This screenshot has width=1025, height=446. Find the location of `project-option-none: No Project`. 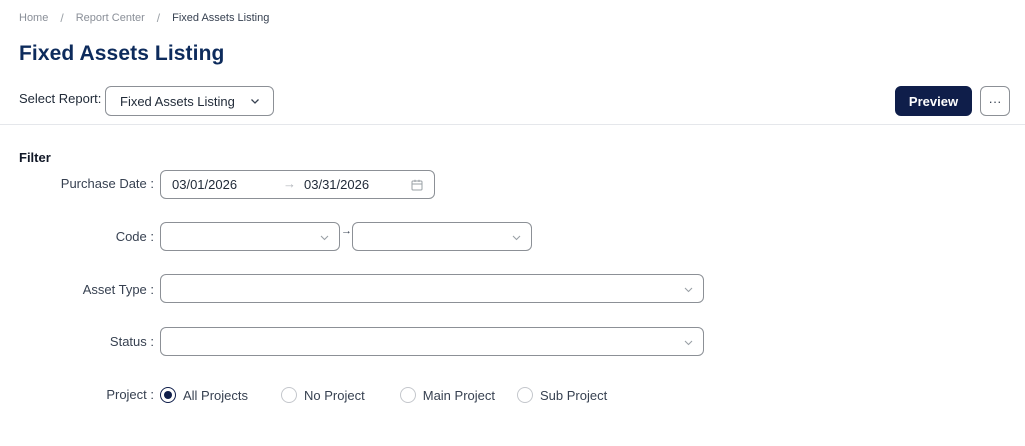

project-option-none: No Project is located at coordinates (323, 395).